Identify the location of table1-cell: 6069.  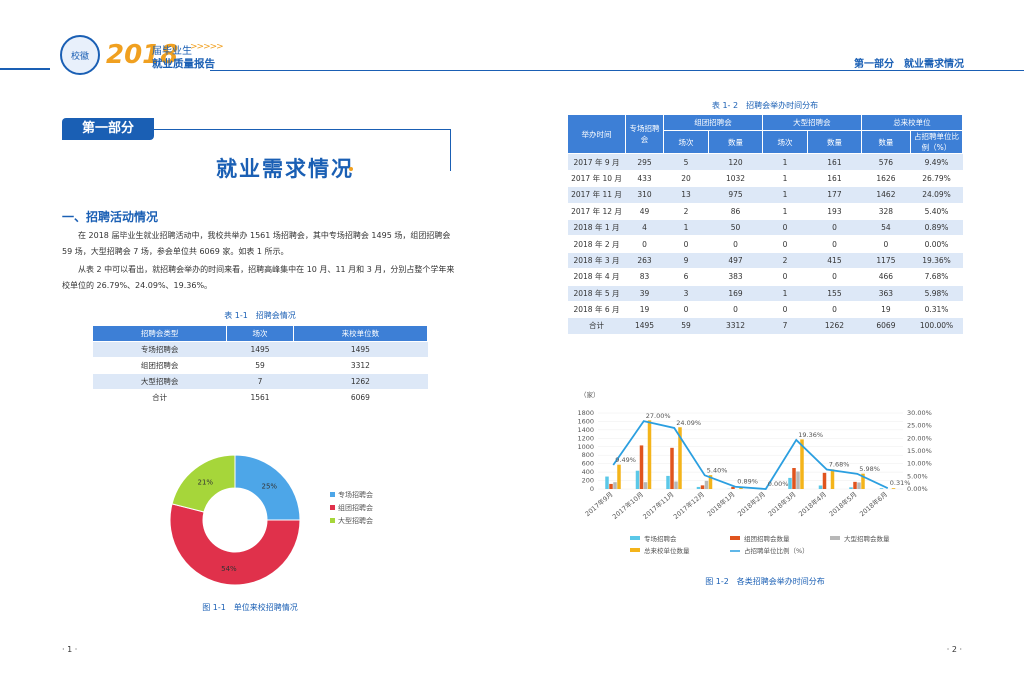
(360, 397).